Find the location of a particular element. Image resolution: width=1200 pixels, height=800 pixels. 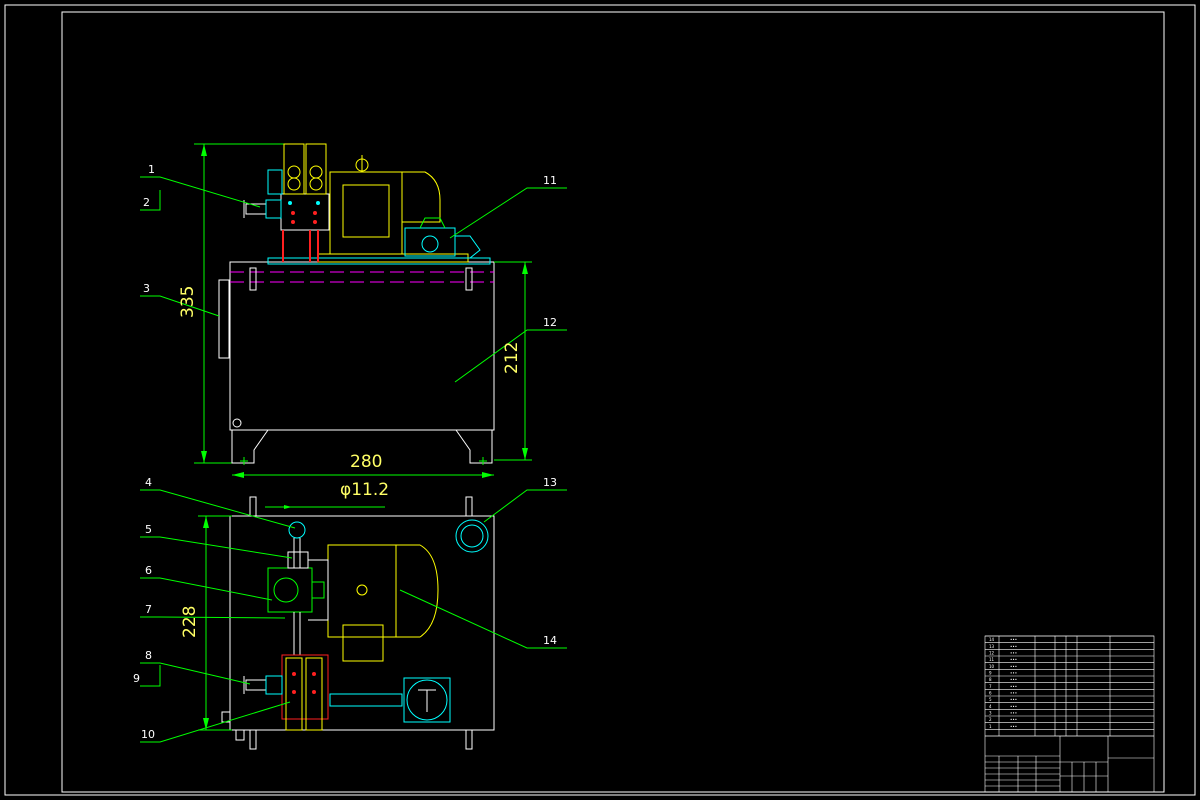

bom-row-number: 8 is located at coordinates (990, 679).